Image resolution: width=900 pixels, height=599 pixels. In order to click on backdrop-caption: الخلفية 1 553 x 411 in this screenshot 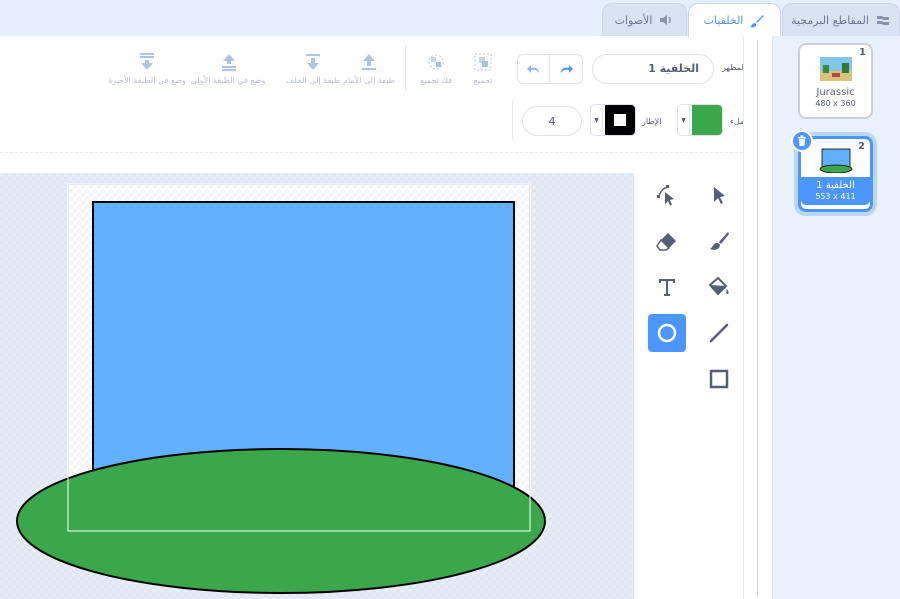, I will do `click(835, 191)`.